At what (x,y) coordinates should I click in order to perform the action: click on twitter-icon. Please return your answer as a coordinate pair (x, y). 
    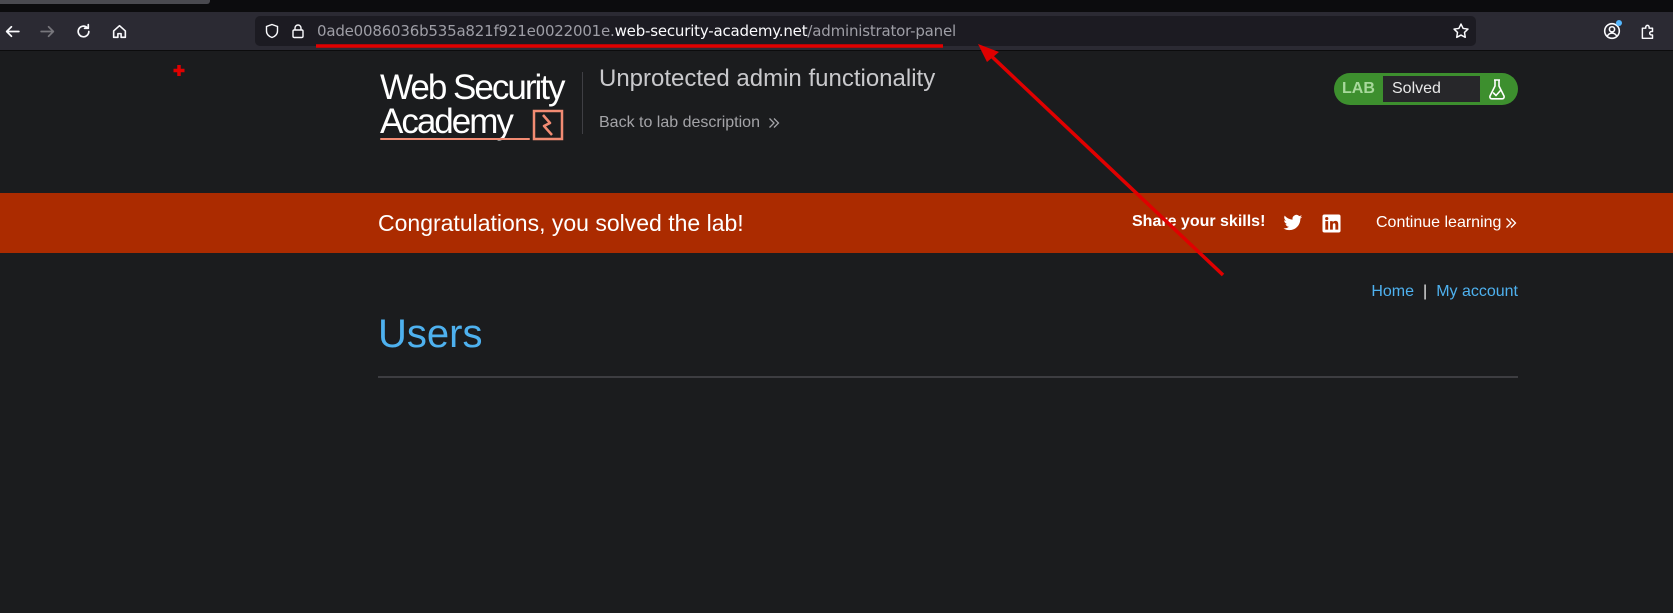
    Looking at the image, I should click on (1293, 223).